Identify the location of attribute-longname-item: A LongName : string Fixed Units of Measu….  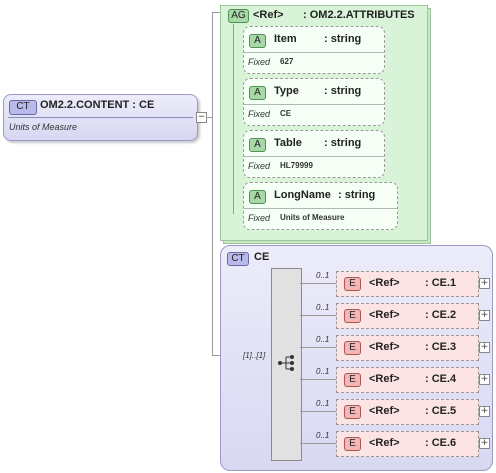
(320, 206).